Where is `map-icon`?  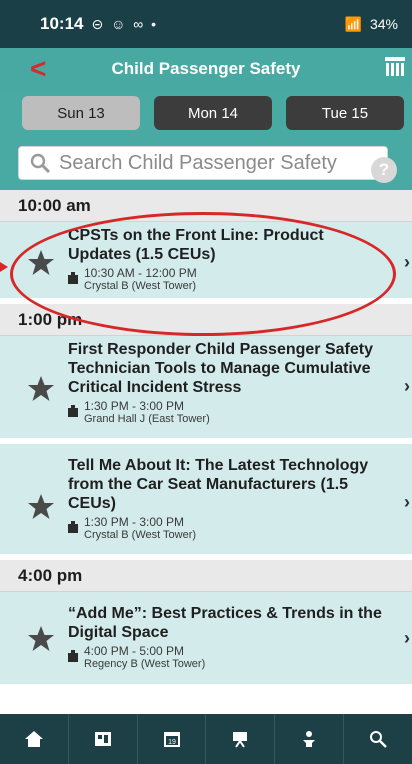 map-icon is located at coordinates (102, 739).